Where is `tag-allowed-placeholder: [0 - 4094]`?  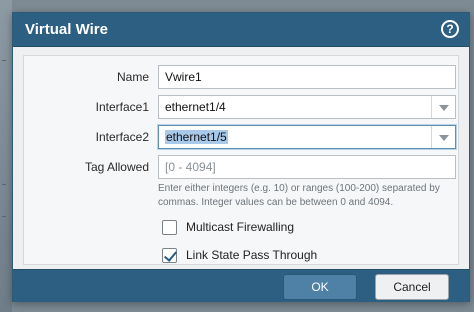 tag-allowed-placeholder: [0 - 4094] is located at coordinates (190, 167).